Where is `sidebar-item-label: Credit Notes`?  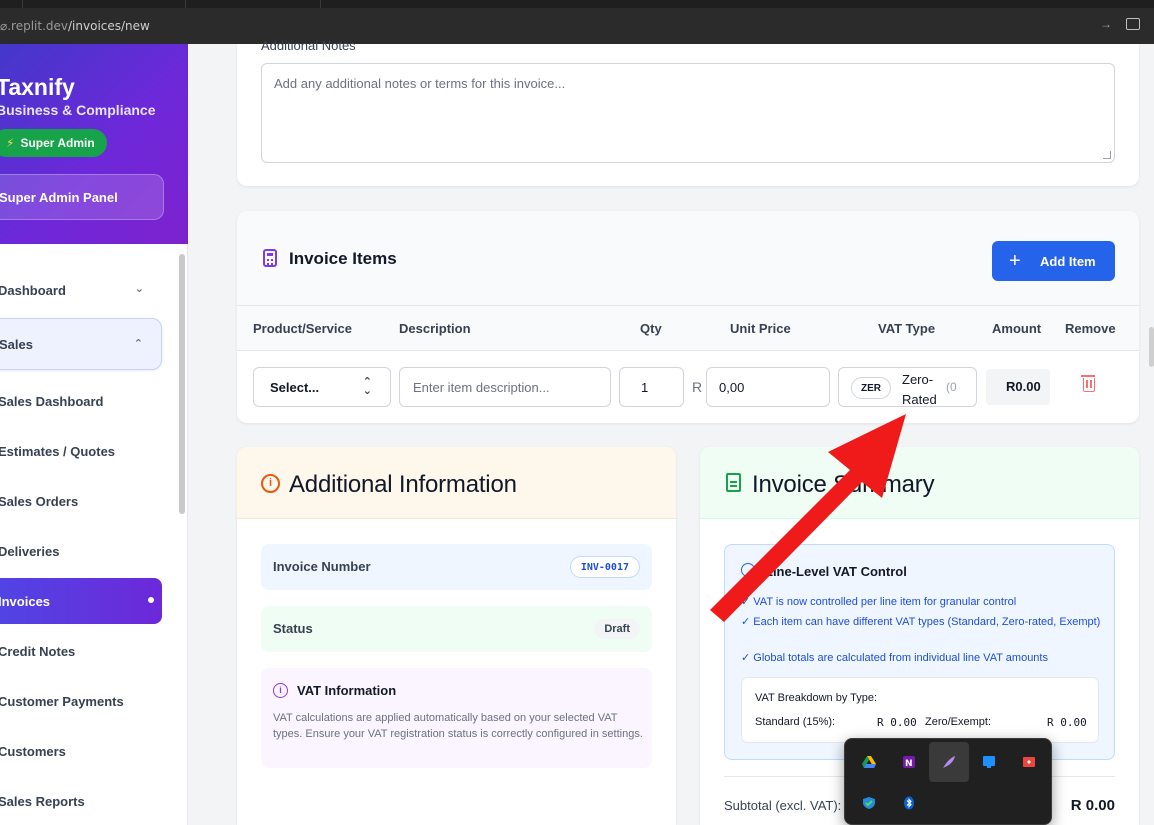 sidebar-item-label: Credit Notes is located at coordinates (38, 651).